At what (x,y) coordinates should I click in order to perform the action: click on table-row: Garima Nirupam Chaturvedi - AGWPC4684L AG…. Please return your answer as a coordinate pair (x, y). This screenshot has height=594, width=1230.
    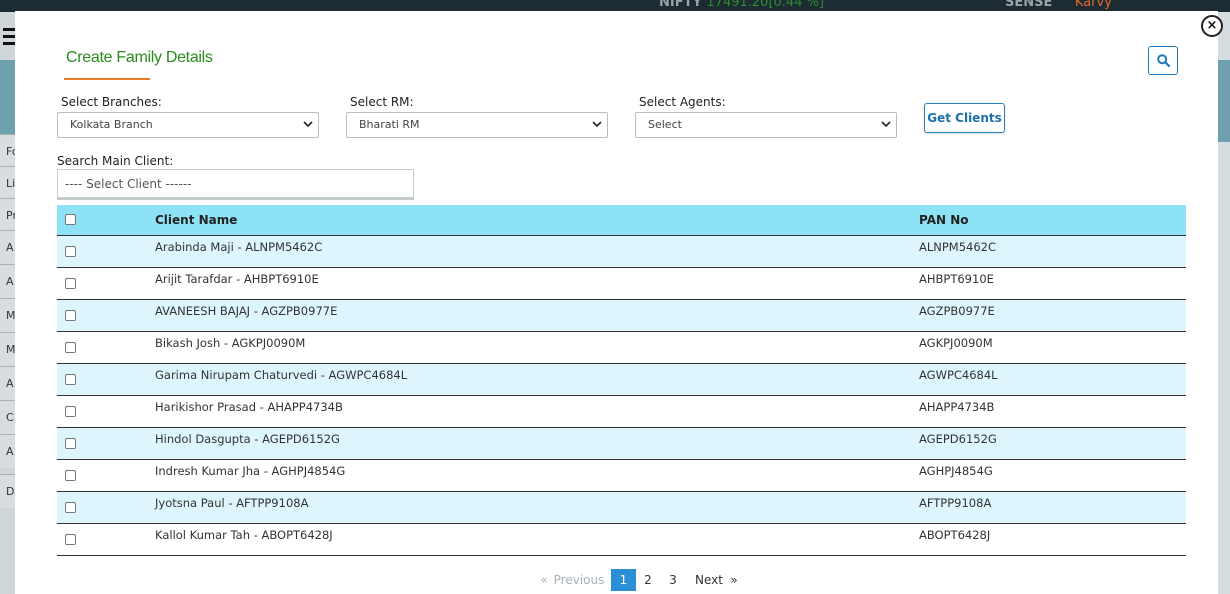
    Looking at the image, I should click on (621, 380).